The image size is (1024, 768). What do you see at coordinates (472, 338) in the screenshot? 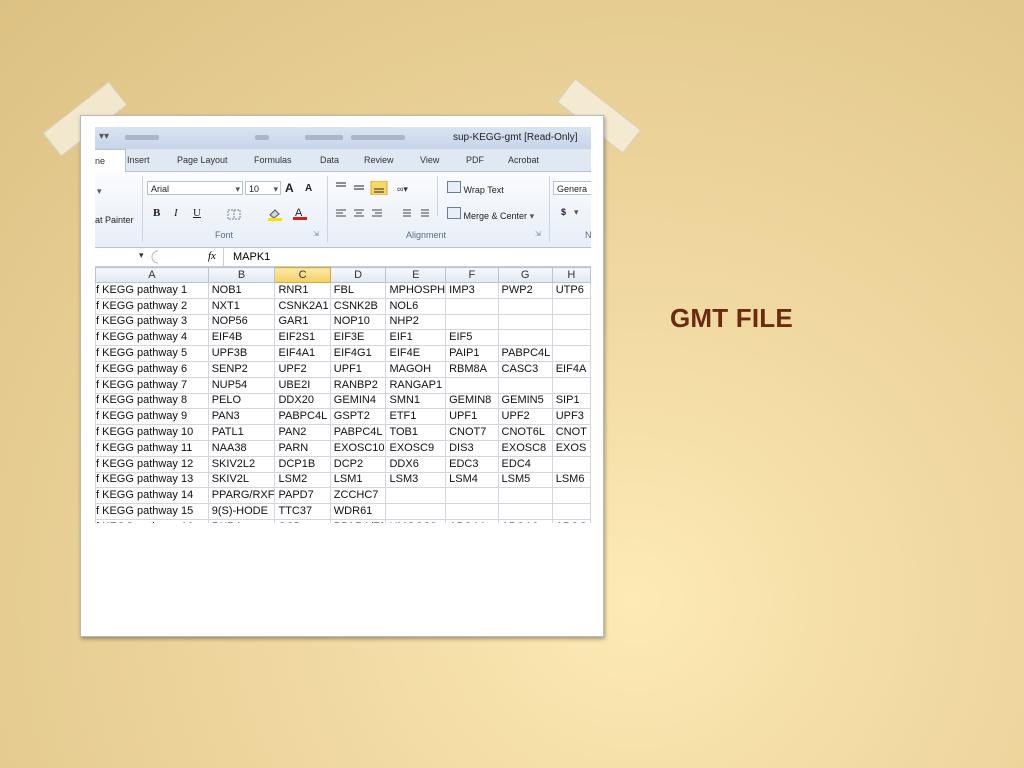
I see `table-cell: EIF5` at bounding box center [472, 338].